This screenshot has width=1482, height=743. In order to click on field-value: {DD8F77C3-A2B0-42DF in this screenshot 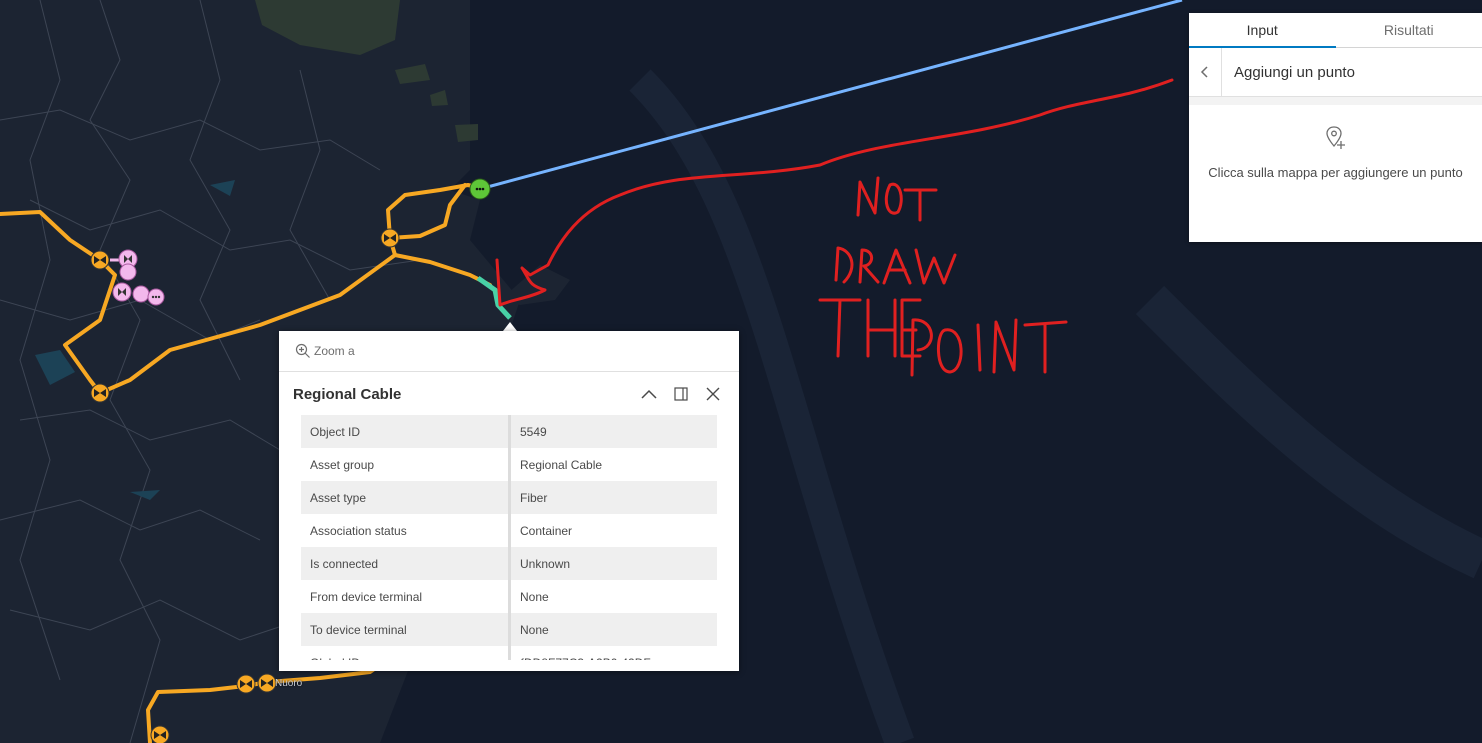, I will do `click(614, 653)`.